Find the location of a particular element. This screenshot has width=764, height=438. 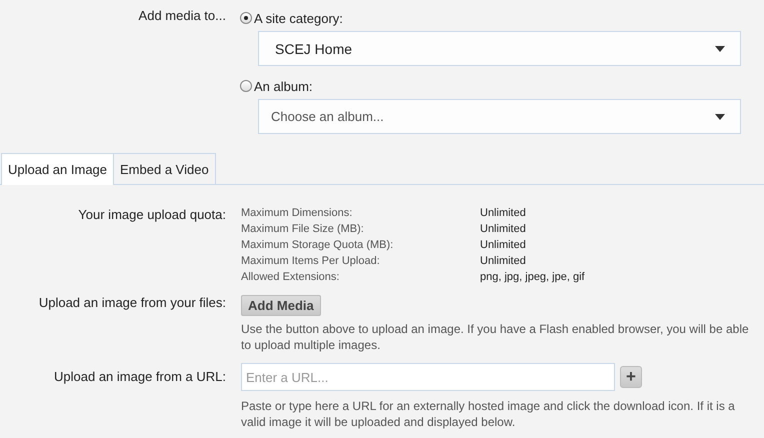

help-text: Use the button above to upload an image. If you have a Flash enabled browser, you will be able to upload multiple images. is located at coordinates (495, 337).